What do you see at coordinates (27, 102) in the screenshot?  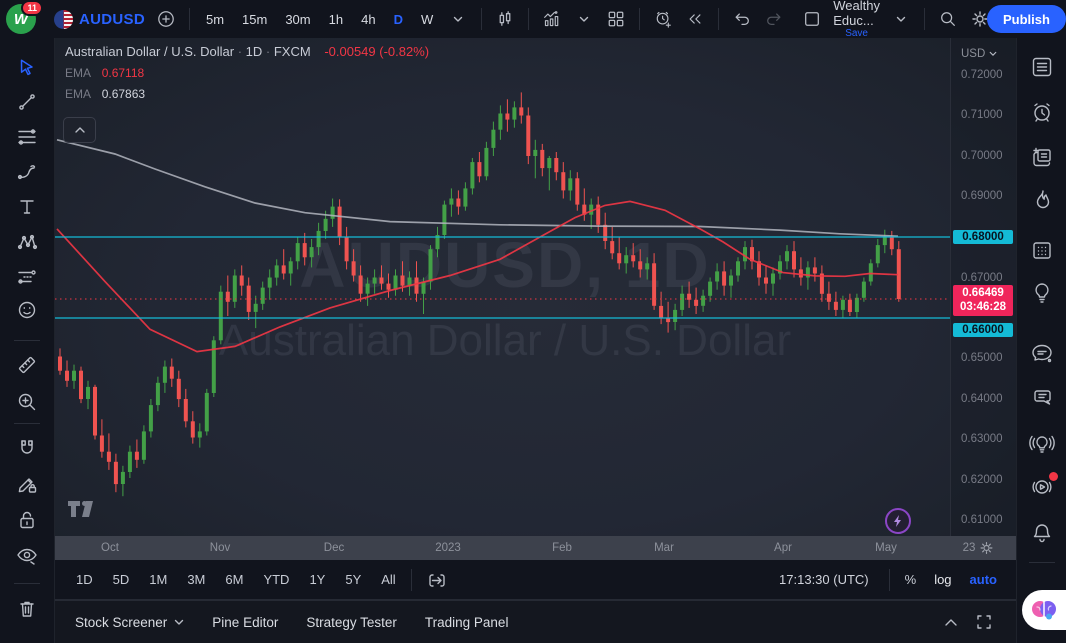 I see `trend-line-tool` at bounding box center [27, 102].